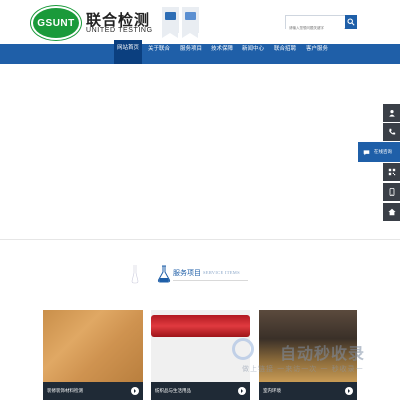  I want to click on phone-icon, so click(391, 131).